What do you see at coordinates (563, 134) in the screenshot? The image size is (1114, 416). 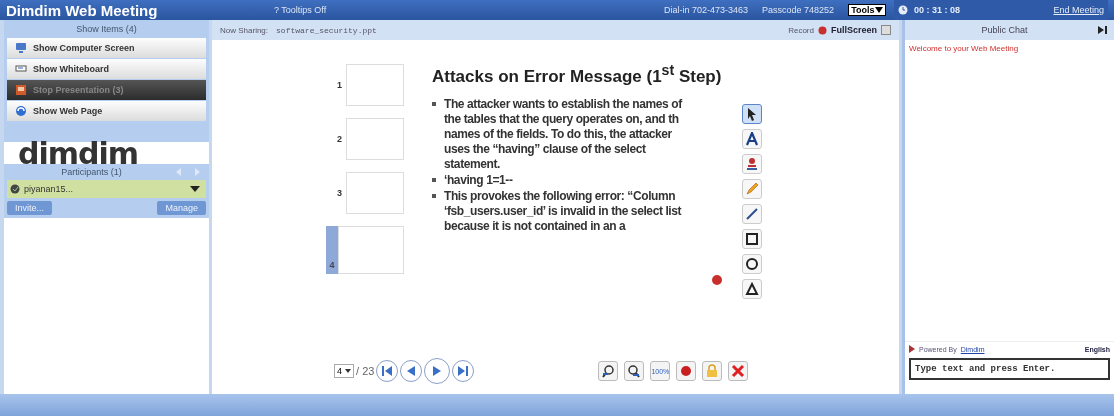 I see `bullet-text: The attacker wants to establish the names of the tables that the query operates on, and th names of the fields. To do this, the attacker uses the “having” clause of the select statement.` at bounding box center [563, 134].